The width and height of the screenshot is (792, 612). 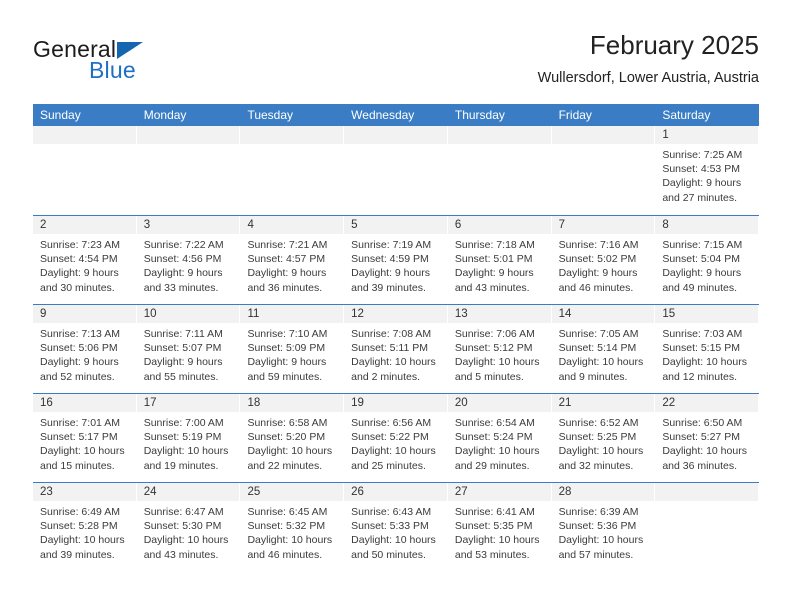 What do you see at coordinates (603, 314) in the screenshot?
I see `day-number-band: 14` at bounding box center [603, 314].